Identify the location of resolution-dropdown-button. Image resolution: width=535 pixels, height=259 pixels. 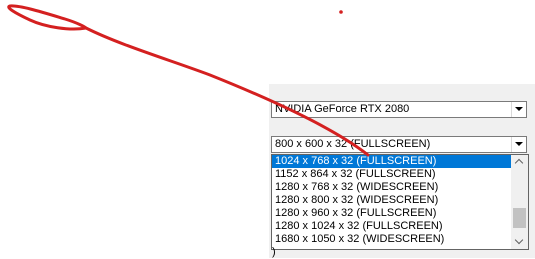
(518, 144).